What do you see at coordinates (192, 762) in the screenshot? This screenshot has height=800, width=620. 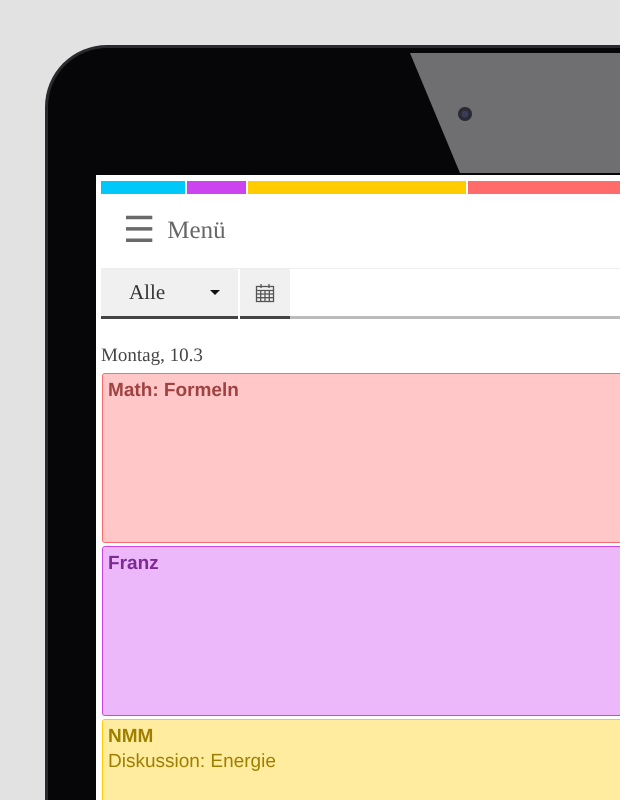 I see `event-detail: Diskussion: Energie` at bounding box center [192, 762].